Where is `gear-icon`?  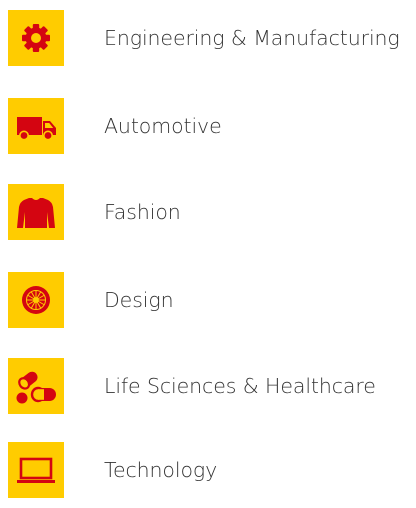
gear-icon is located at coordinates (36, 38).